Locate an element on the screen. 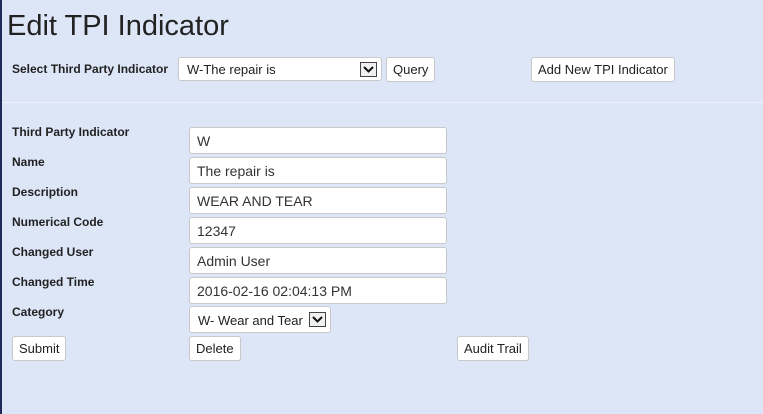  field-label-description: Description is located at coordinates (45, 192).